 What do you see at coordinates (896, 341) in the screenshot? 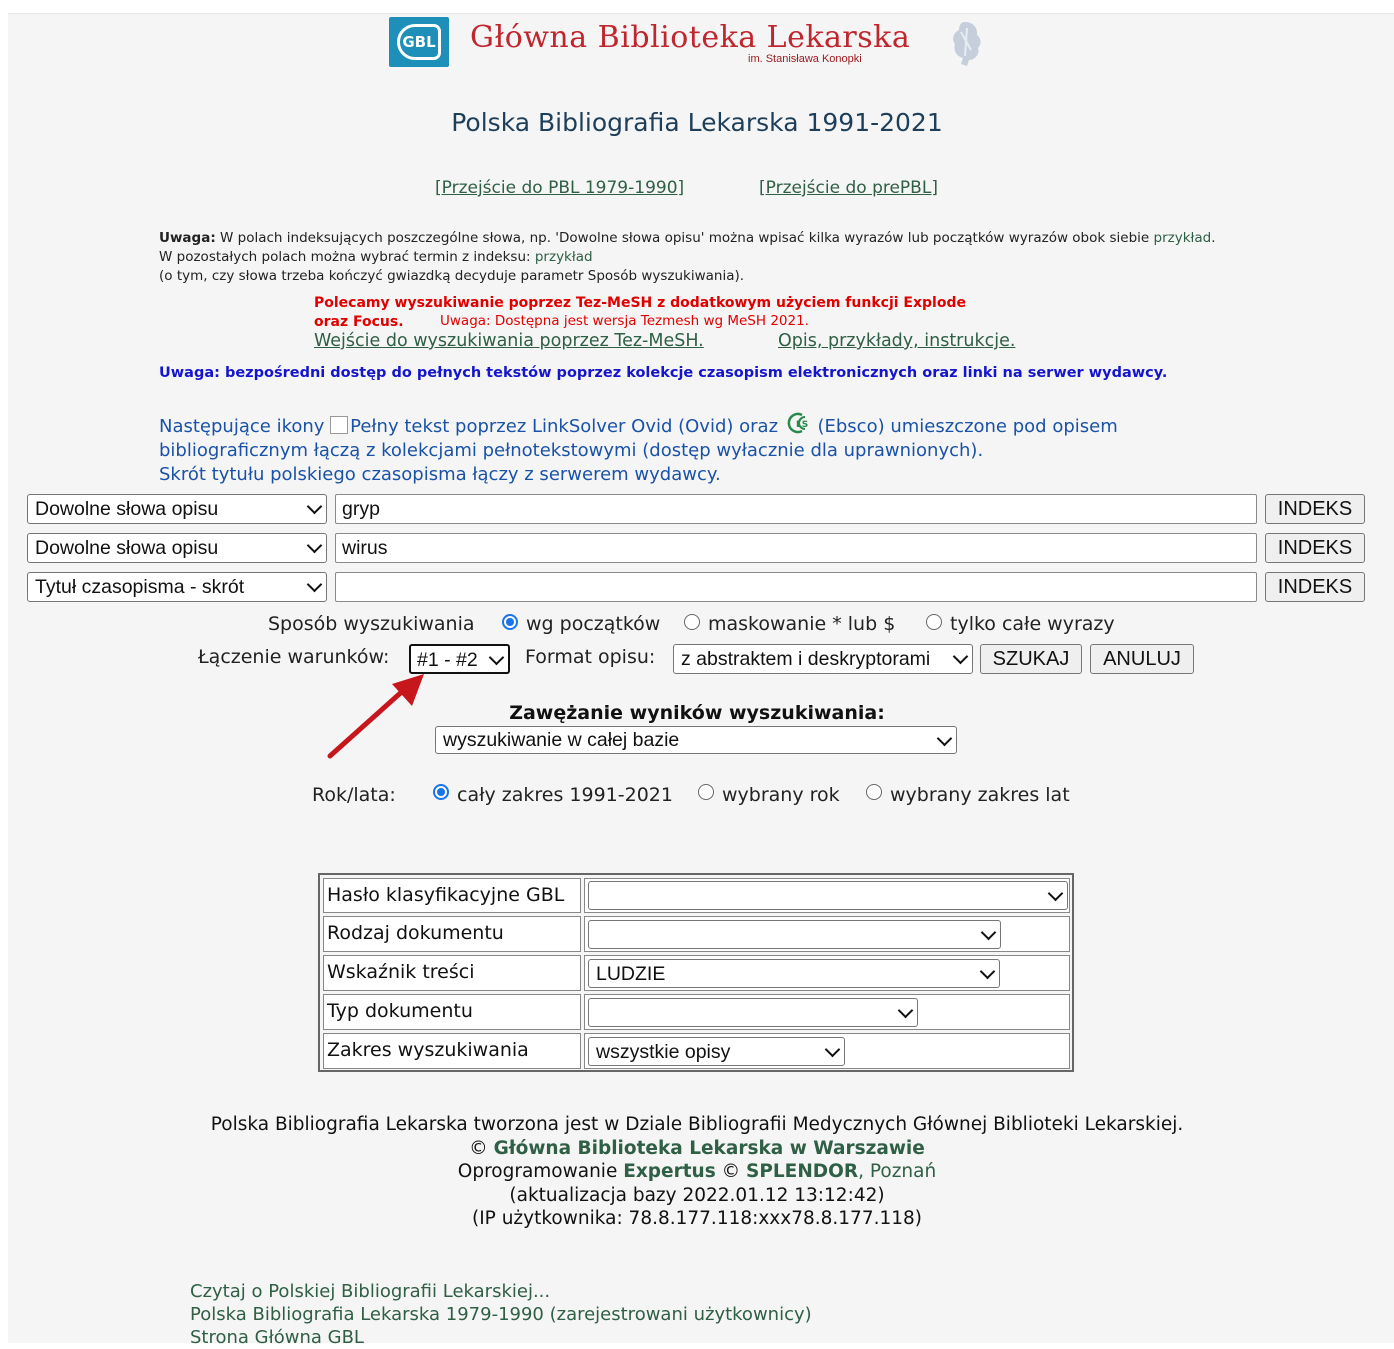
I see `tezmesh-help-link: Opis, przykłady, instrukcje.` at bounding box center [896, 341].